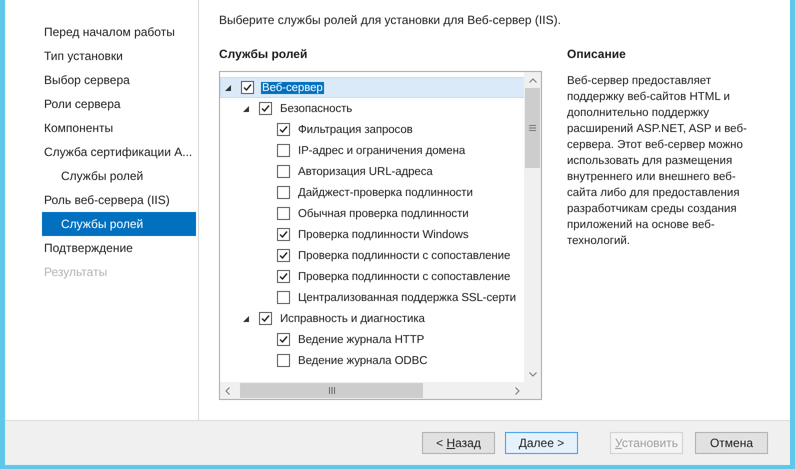 The width and height of the screenshot is (795, 469). Describe the element at coordinates (407, 298) in the screenshot. I see `tree-item-label: Централизованная поддержка SSL-серти` at that location.